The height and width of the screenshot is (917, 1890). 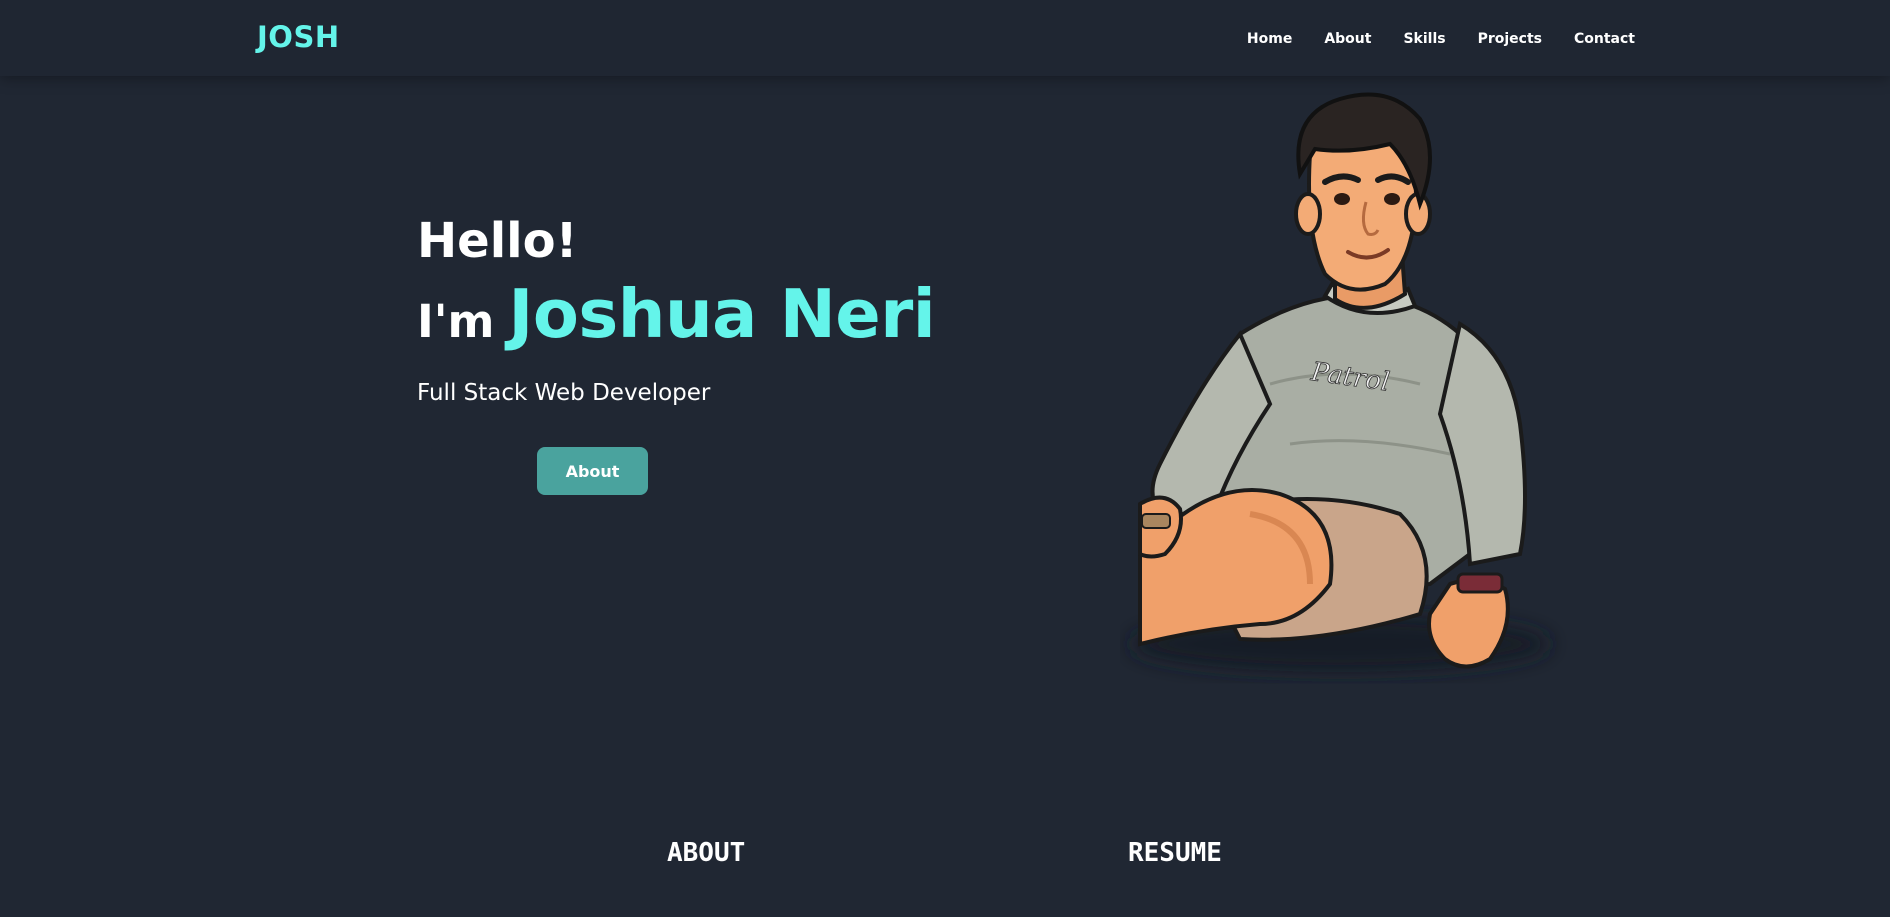 What do you see at coordinates (497, 241) in the screenshot?
I see `hero-greeting: Hello!` at bounding box center [497, 241].